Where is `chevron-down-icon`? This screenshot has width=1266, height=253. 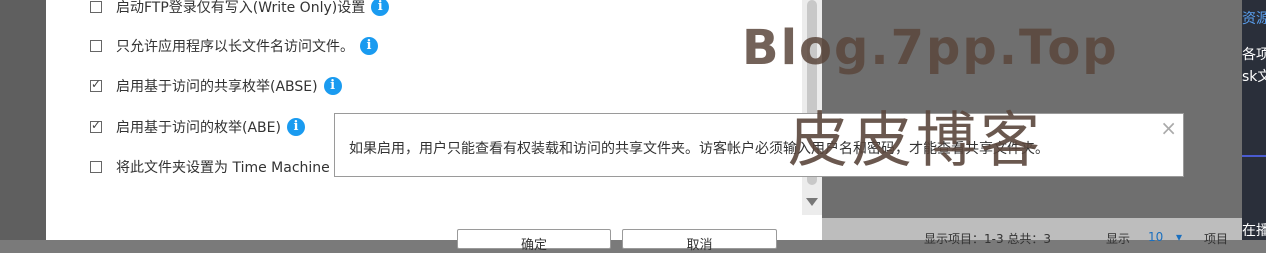 chevron-down-icon is located at coordinates (812, 202).